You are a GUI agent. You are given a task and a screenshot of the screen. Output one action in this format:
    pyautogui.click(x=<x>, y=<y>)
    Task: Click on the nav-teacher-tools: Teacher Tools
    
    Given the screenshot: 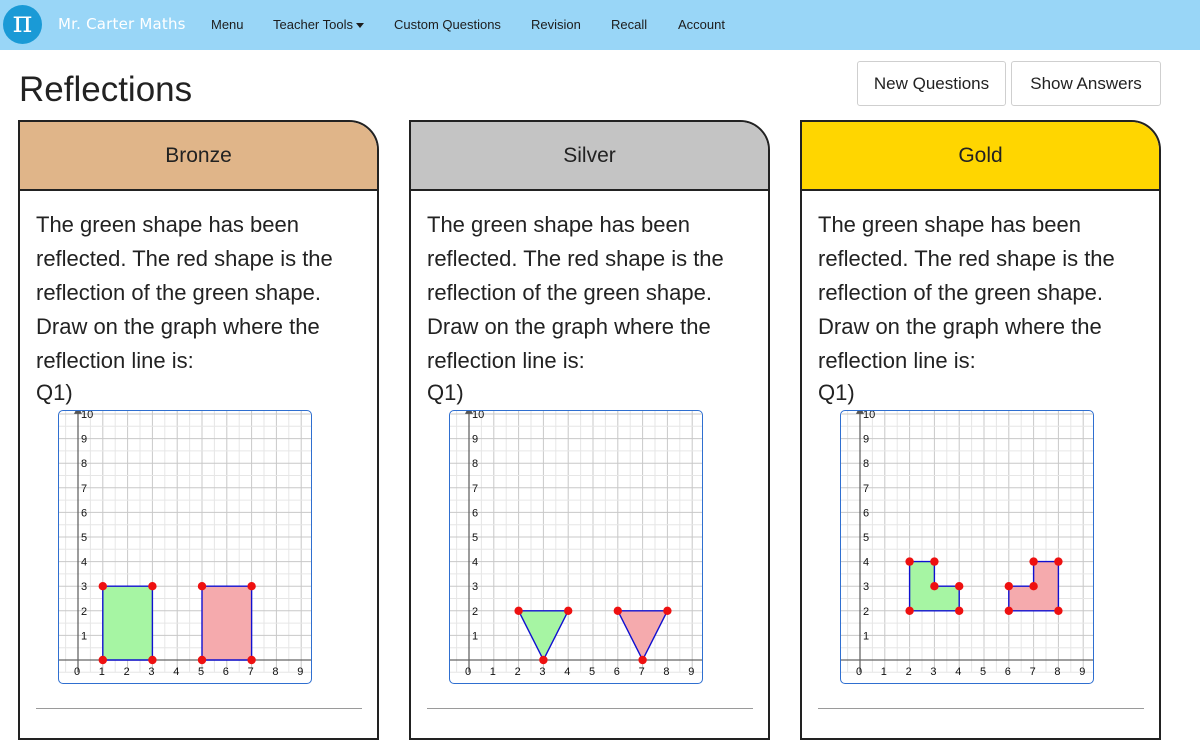 What is the action you would take?
    pyautogui.click(x=318, y=24)
    